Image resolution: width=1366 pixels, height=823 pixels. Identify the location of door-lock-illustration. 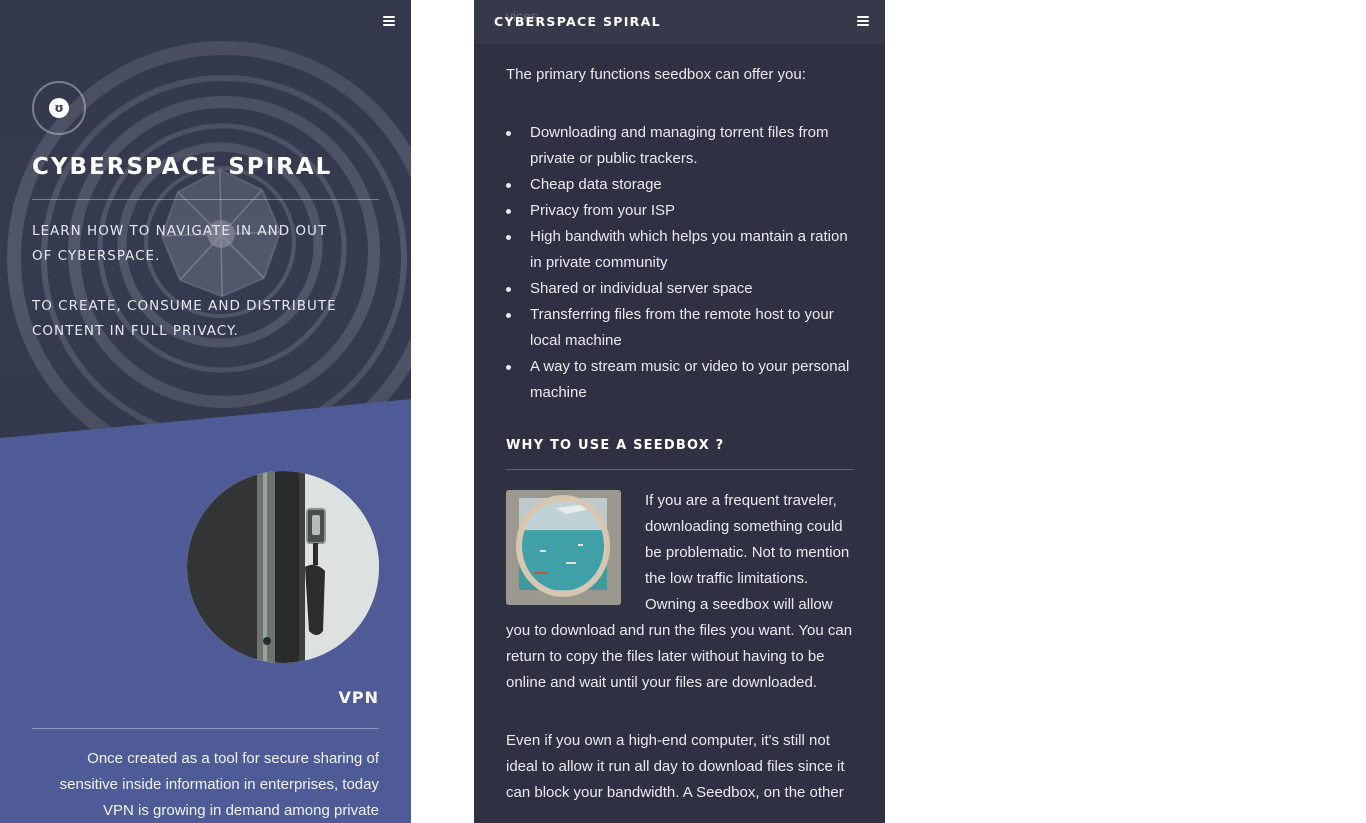
(283, 567).